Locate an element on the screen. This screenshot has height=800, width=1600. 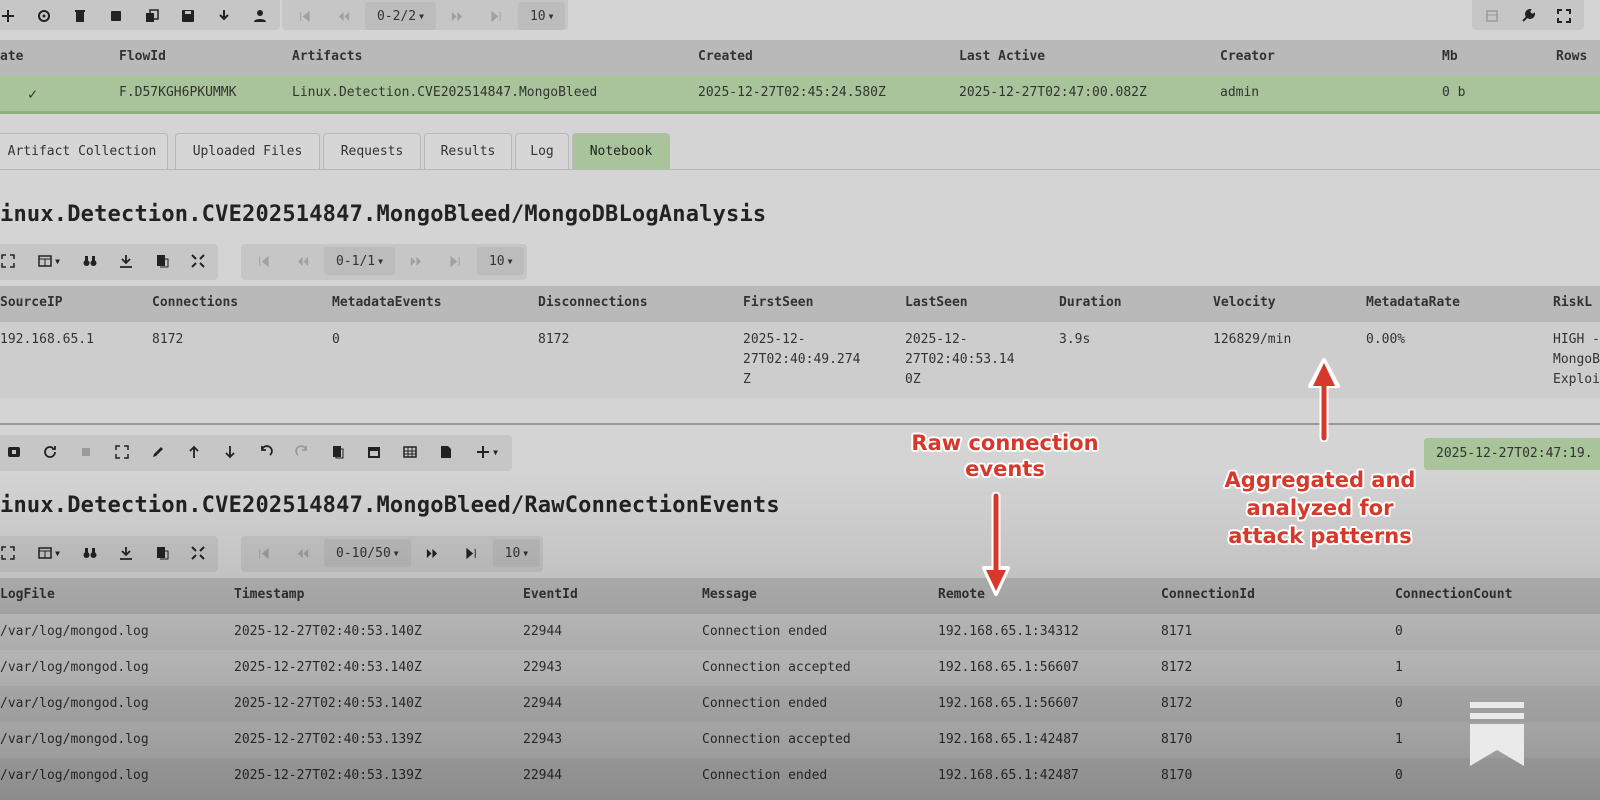
column-header: ConnectionId is located at coordinates (1208, 594).